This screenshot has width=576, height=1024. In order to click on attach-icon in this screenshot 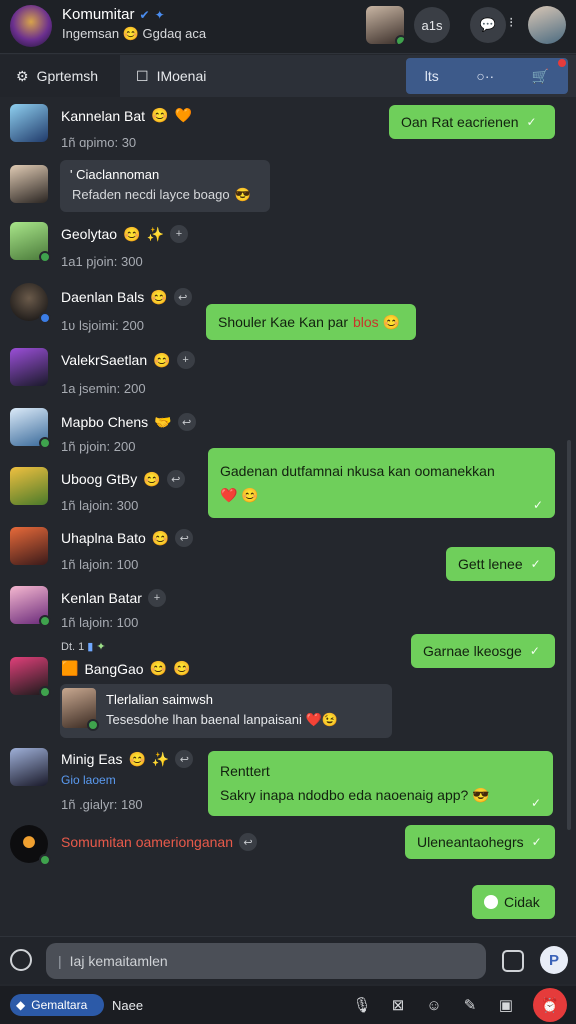, I will do `click(21, 960)`.